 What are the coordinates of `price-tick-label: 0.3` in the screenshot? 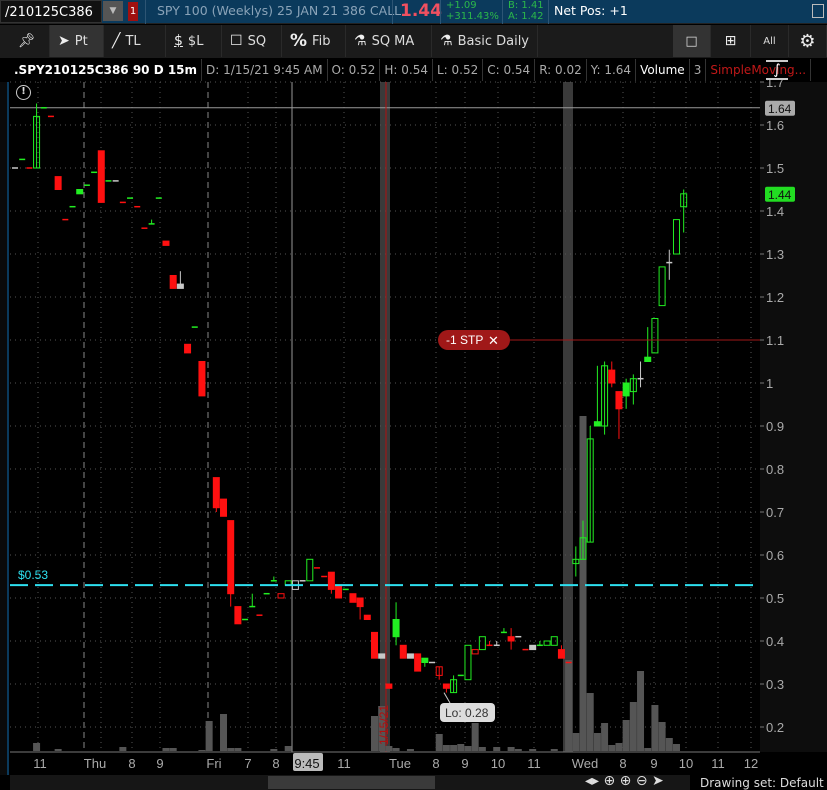 It's located at (775, 684).